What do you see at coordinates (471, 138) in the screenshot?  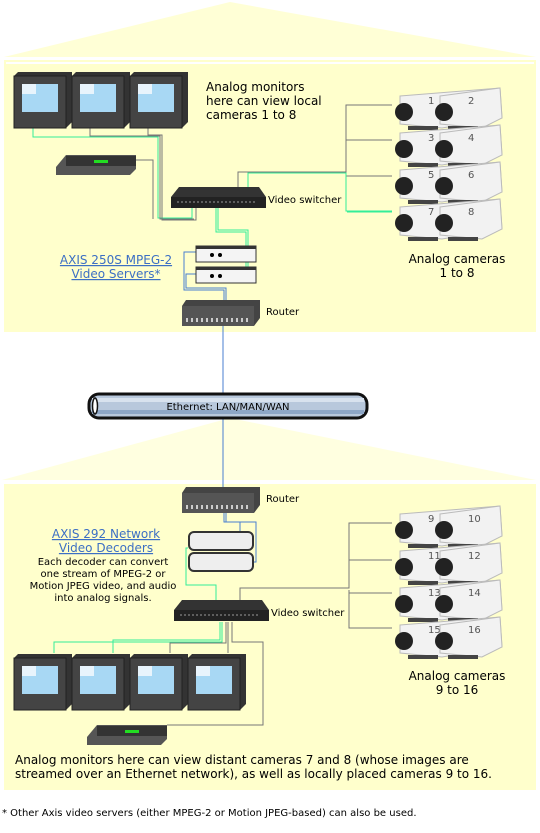 I see `camera-number: 4` at bounding box center [471, 138].